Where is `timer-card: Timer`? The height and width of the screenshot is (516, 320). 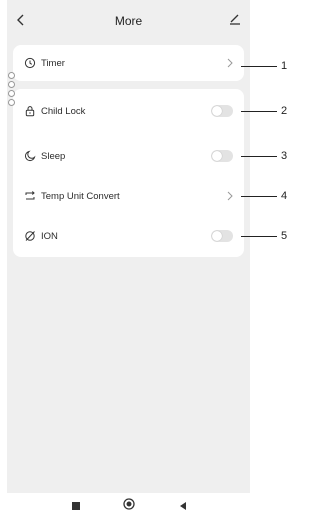 timer-card: Timer is located at coordinates (128, 63).